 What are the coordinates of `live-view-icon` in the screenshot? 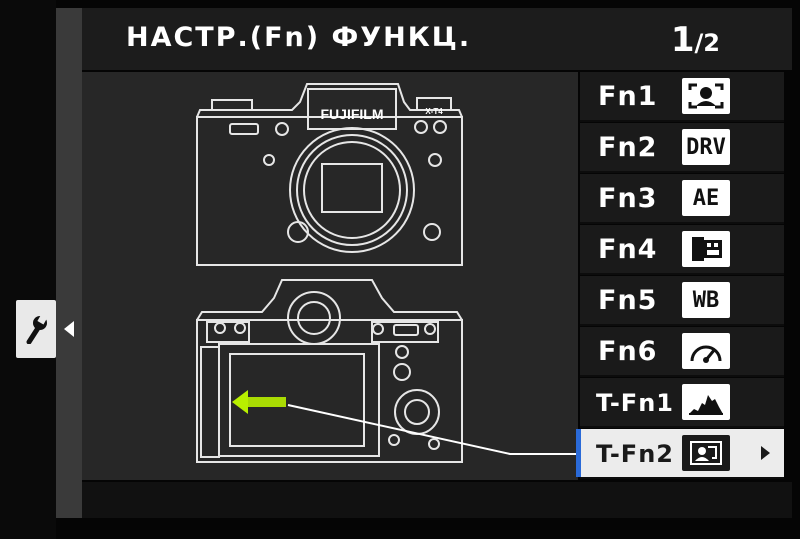 It's located at (706, 453).